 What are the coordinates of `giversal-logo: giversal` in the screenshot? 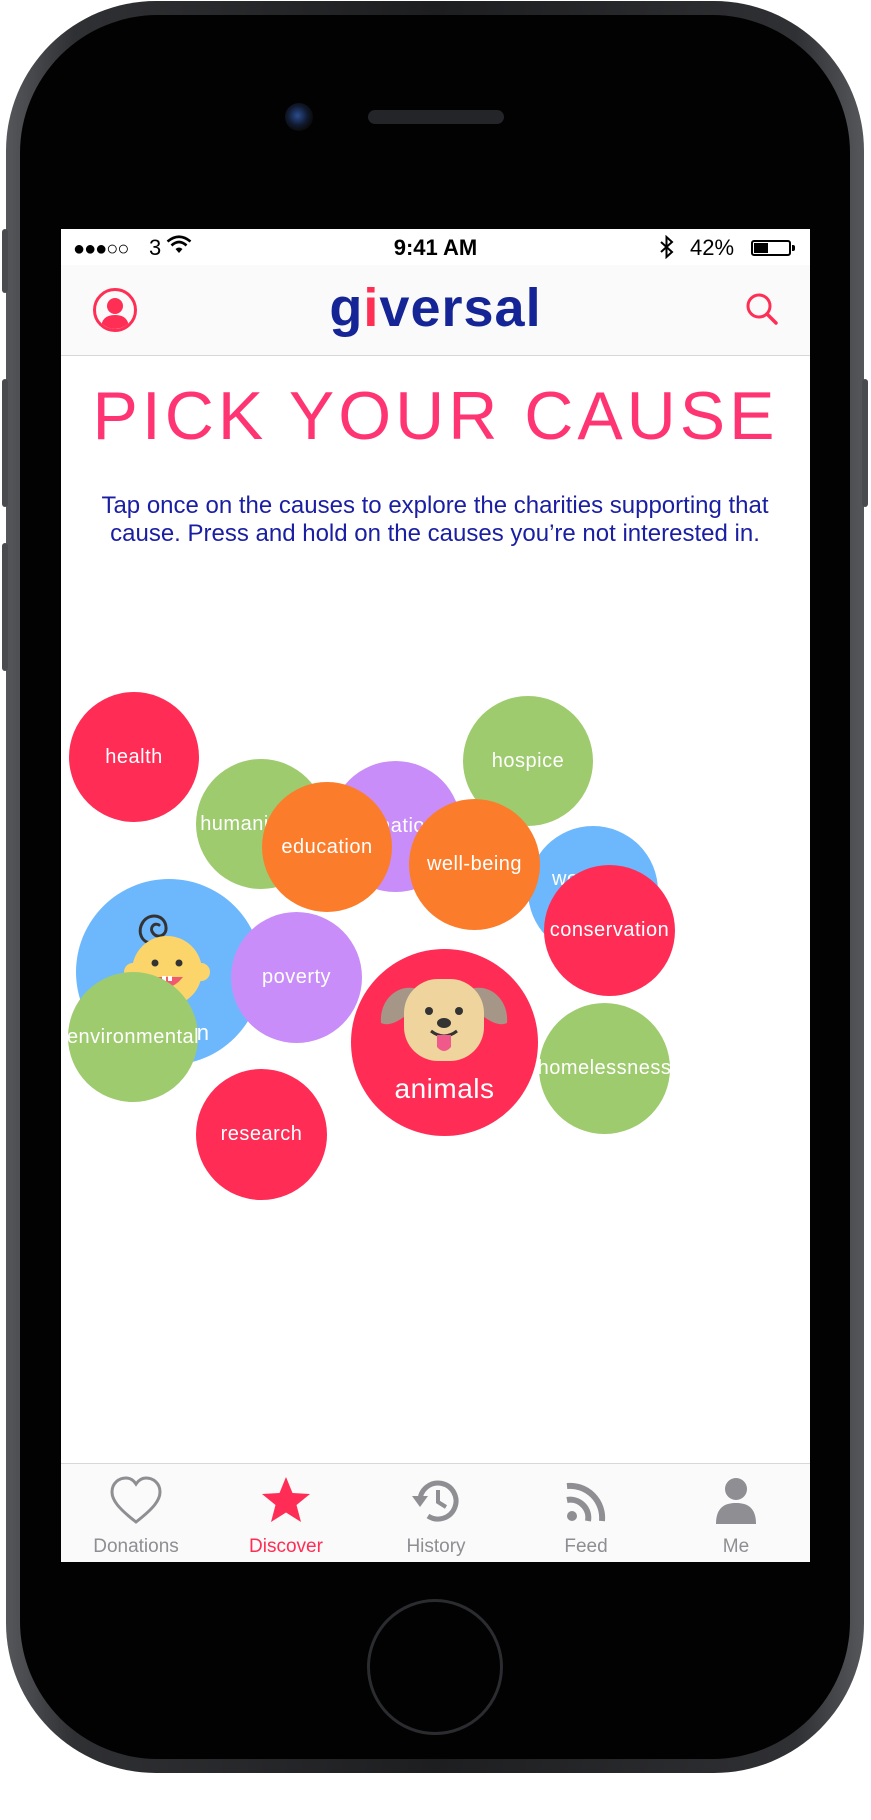 It's located at (435, 308).